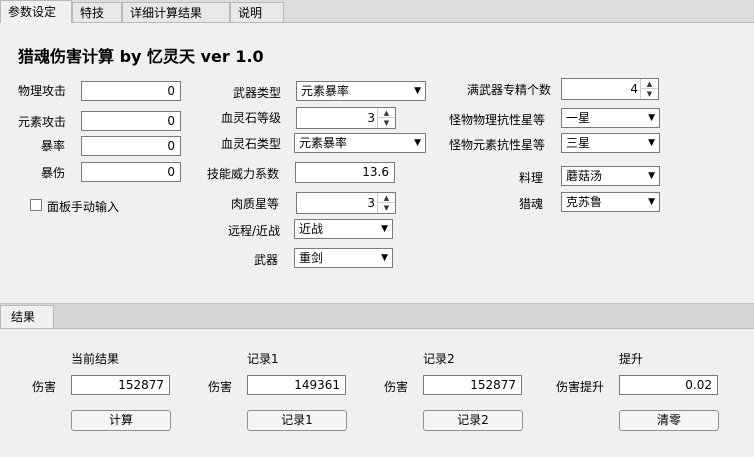 Image resolution: width=754 pixels, height=457 pixels. What do you see at coordinates (360, 143) in the screenshot?
I see `bloodstone-type-select: 元素暴率 ▼` at bounding box center [360, 143].